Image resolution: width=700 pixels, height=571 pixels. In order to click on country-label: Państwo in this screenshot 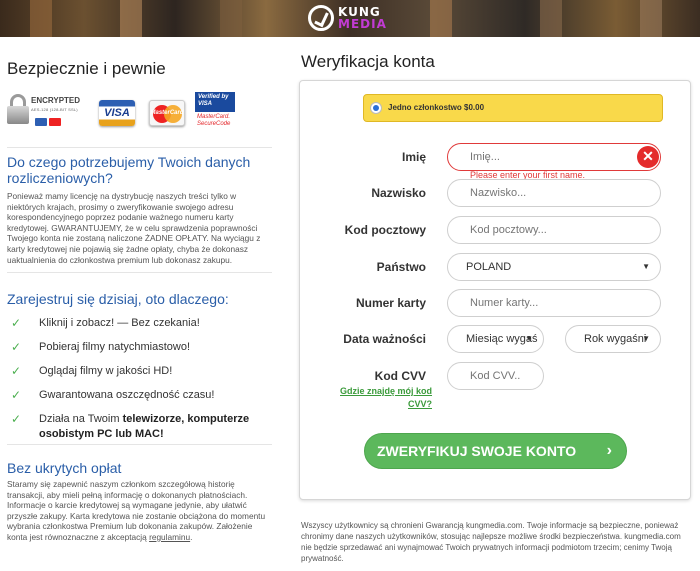, I will do `click(401, 267)`.